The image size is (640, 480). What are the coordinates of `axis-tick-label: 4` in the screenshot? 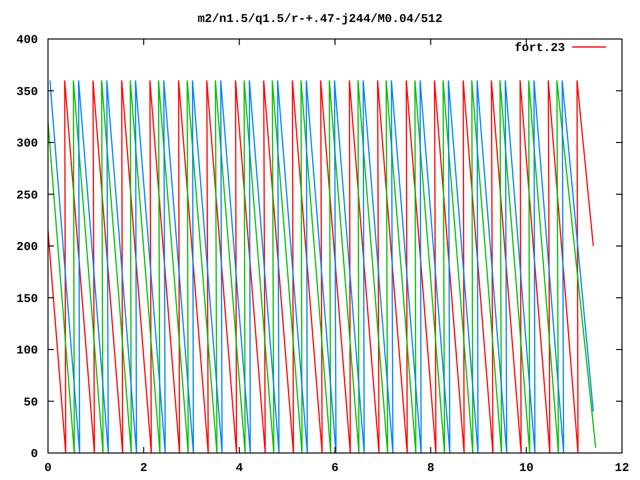 It's located at (239, 468).